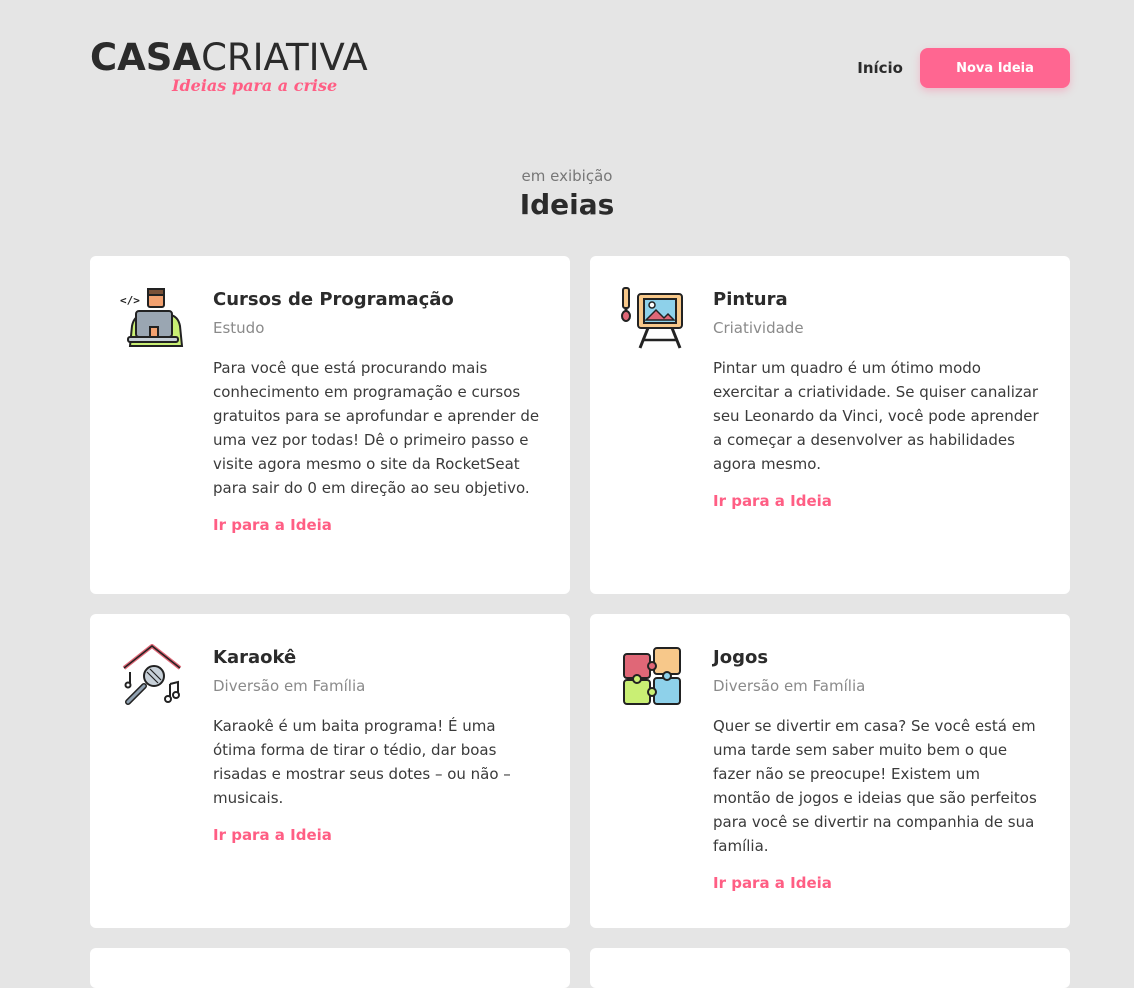 The height and width of the screenshot is (988, 1134). Describe the element at coordinates (567, 176) in the screenshot. I see `section-subtitle: em exibição` at that location.